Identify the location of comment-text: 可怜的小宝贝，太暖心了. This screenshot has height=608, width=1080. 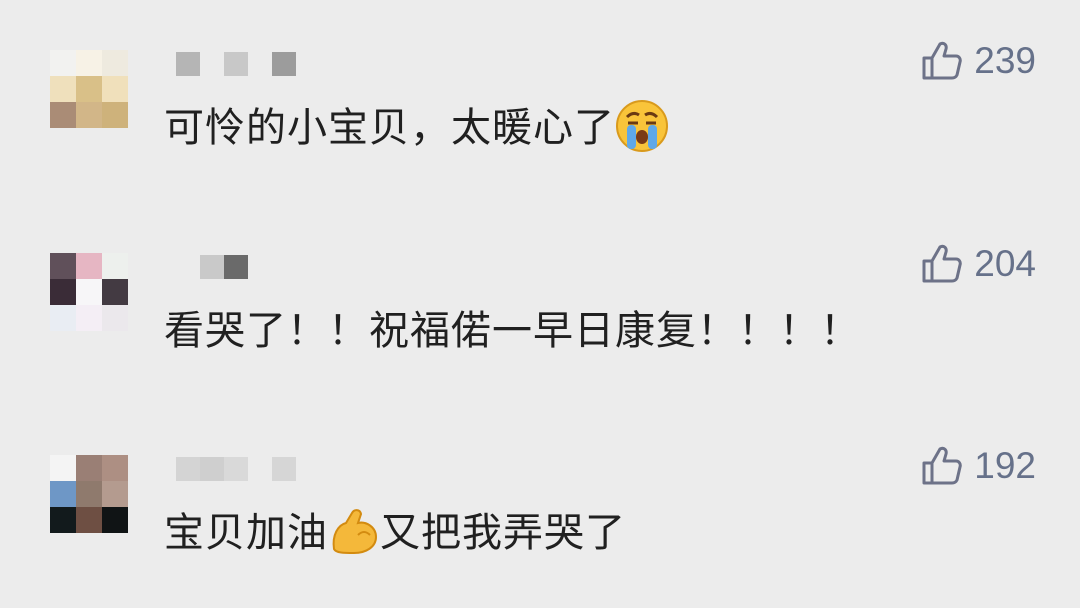
(416, 128).